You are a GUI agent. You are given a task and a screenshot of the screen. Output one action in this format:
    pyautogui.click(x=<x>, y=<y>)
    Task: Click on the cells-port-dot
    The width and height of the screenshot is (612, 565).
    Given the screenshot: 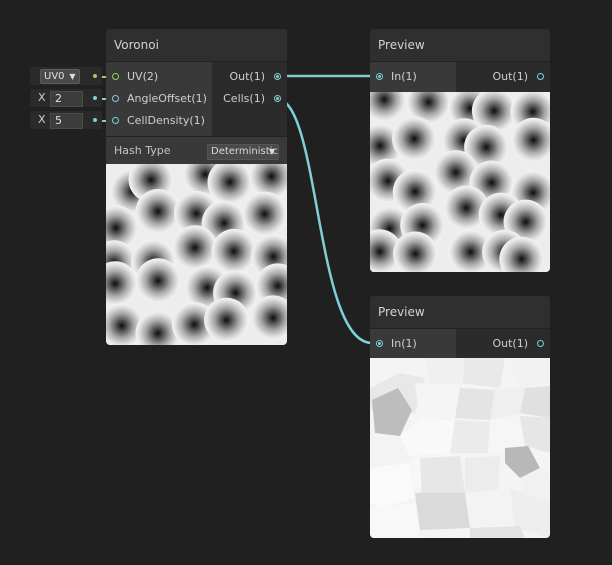 What is the action you would take?
    pyautogui.click(x=277, y=98)
    